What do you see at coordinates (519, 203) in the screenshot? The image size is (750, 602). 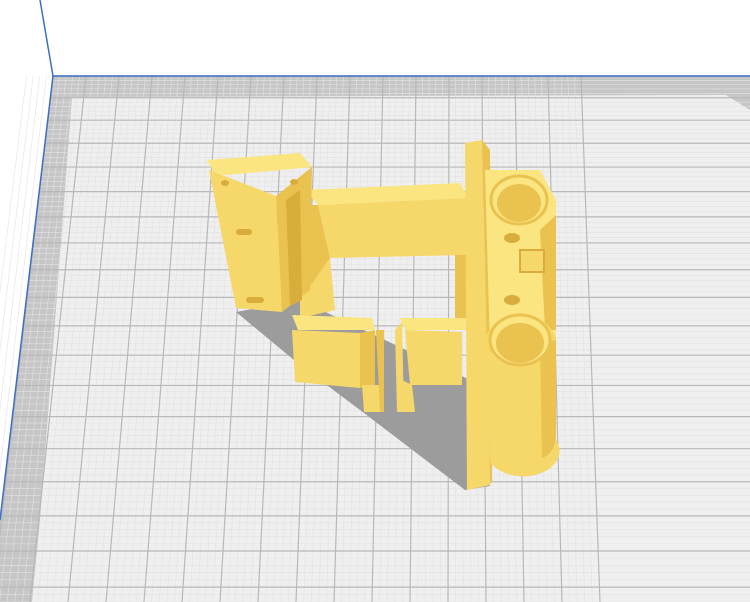 I see `model-bearing-hole-upper-inner` at bounding box center [519, 203].